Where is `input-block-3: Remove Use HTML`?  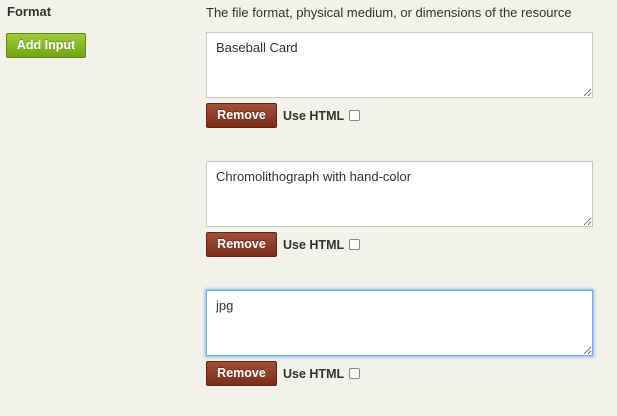
input-block-3: Remove Use HTML is located at coordinates (399, 338).